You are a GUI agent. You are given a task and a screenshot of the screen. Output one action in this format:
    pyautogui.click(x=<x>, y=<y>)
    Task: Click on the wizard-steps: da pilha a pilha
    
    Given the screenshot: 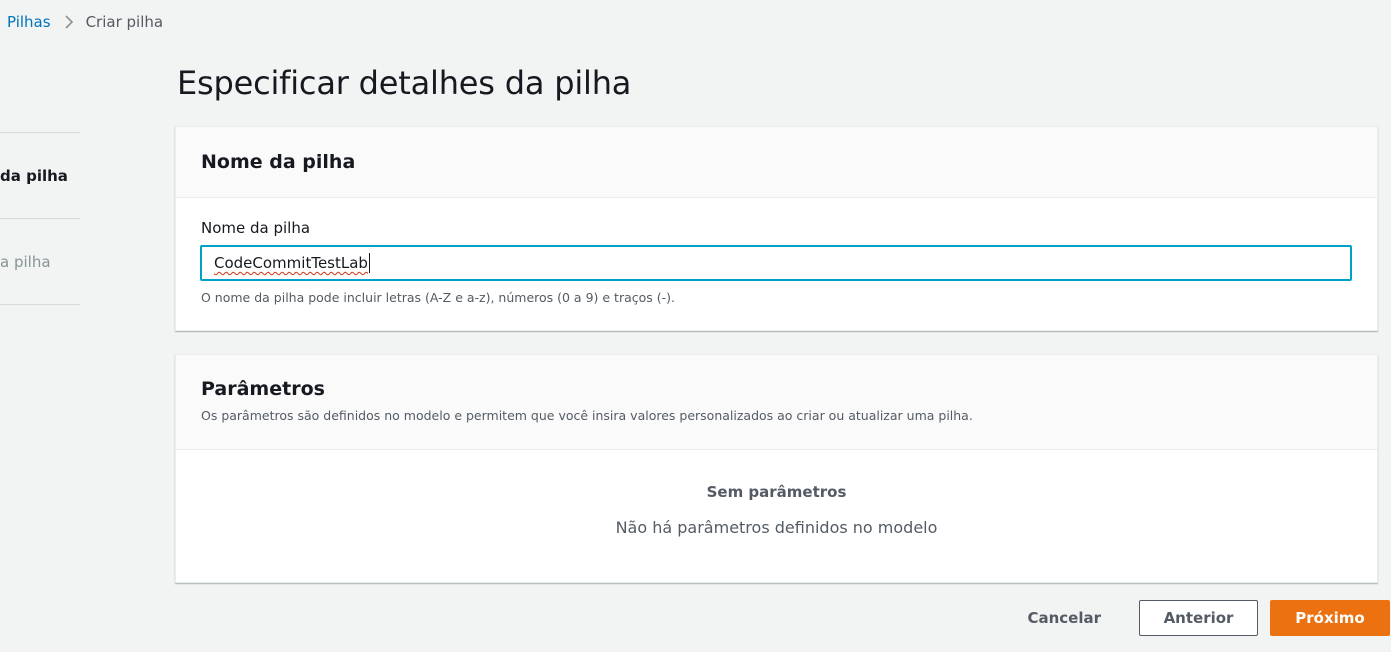 What is the action you would take?
    pyautogui.click(x=40, y=218)
    